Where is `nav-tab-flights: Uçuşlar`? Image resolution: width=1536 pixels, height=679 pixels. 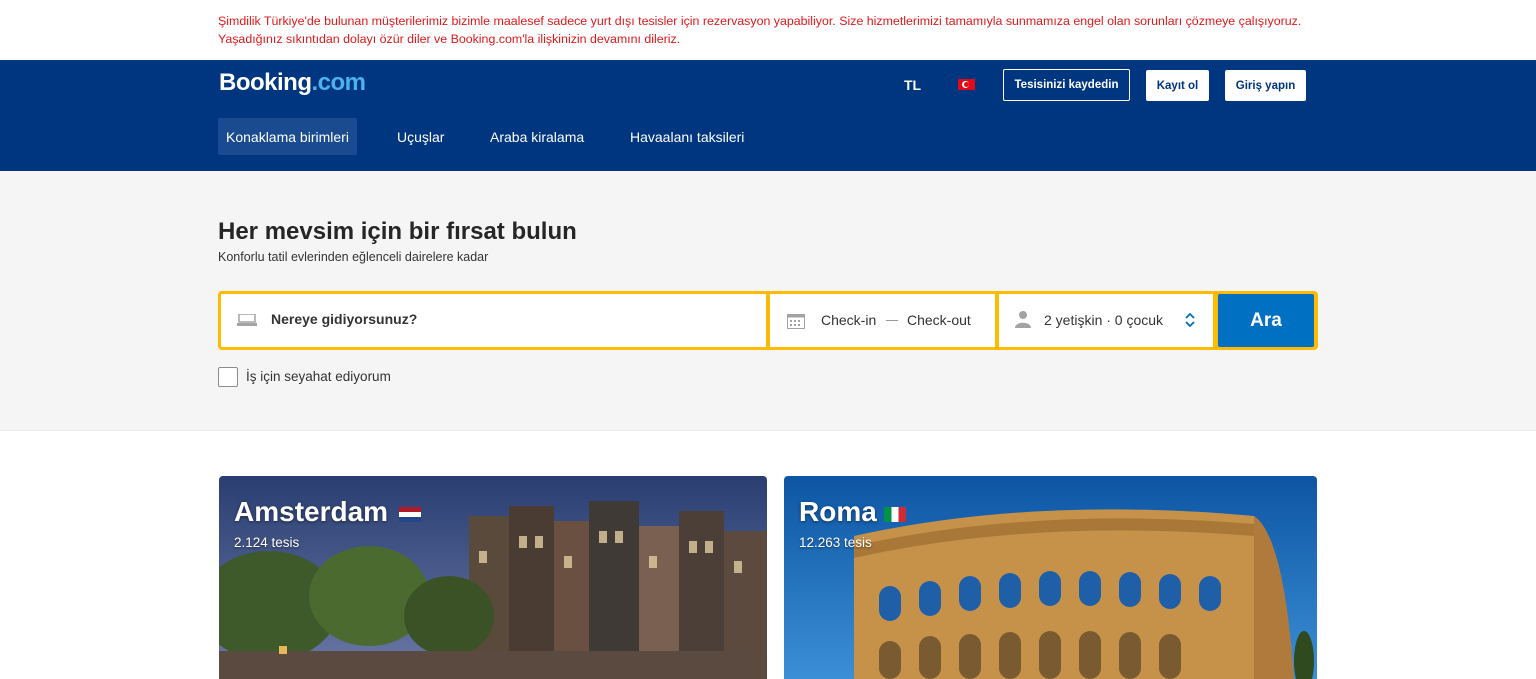
nav-tab-flights: Uçuşlar is located at coordinates (420, 136).